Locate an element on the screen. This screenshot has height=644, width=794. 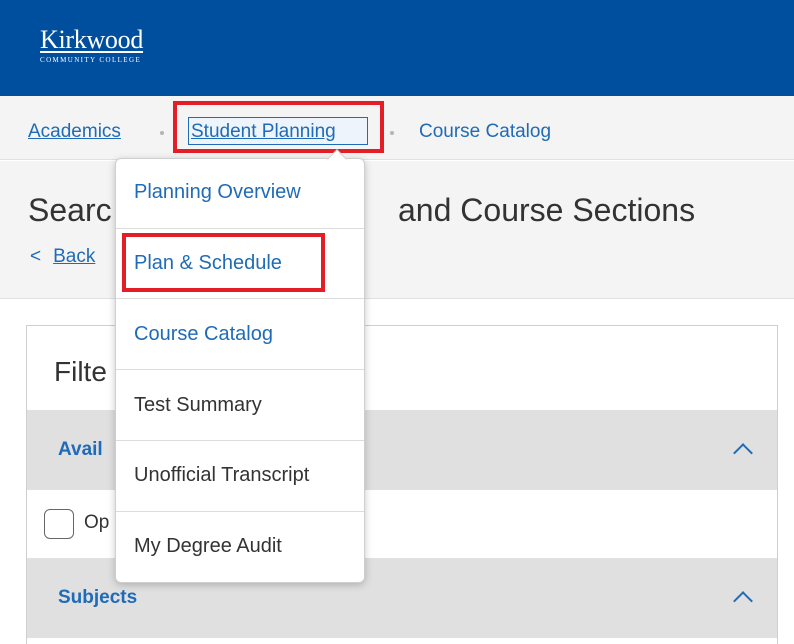
chevron-left-icon: < is located at coordinates (36, 256).